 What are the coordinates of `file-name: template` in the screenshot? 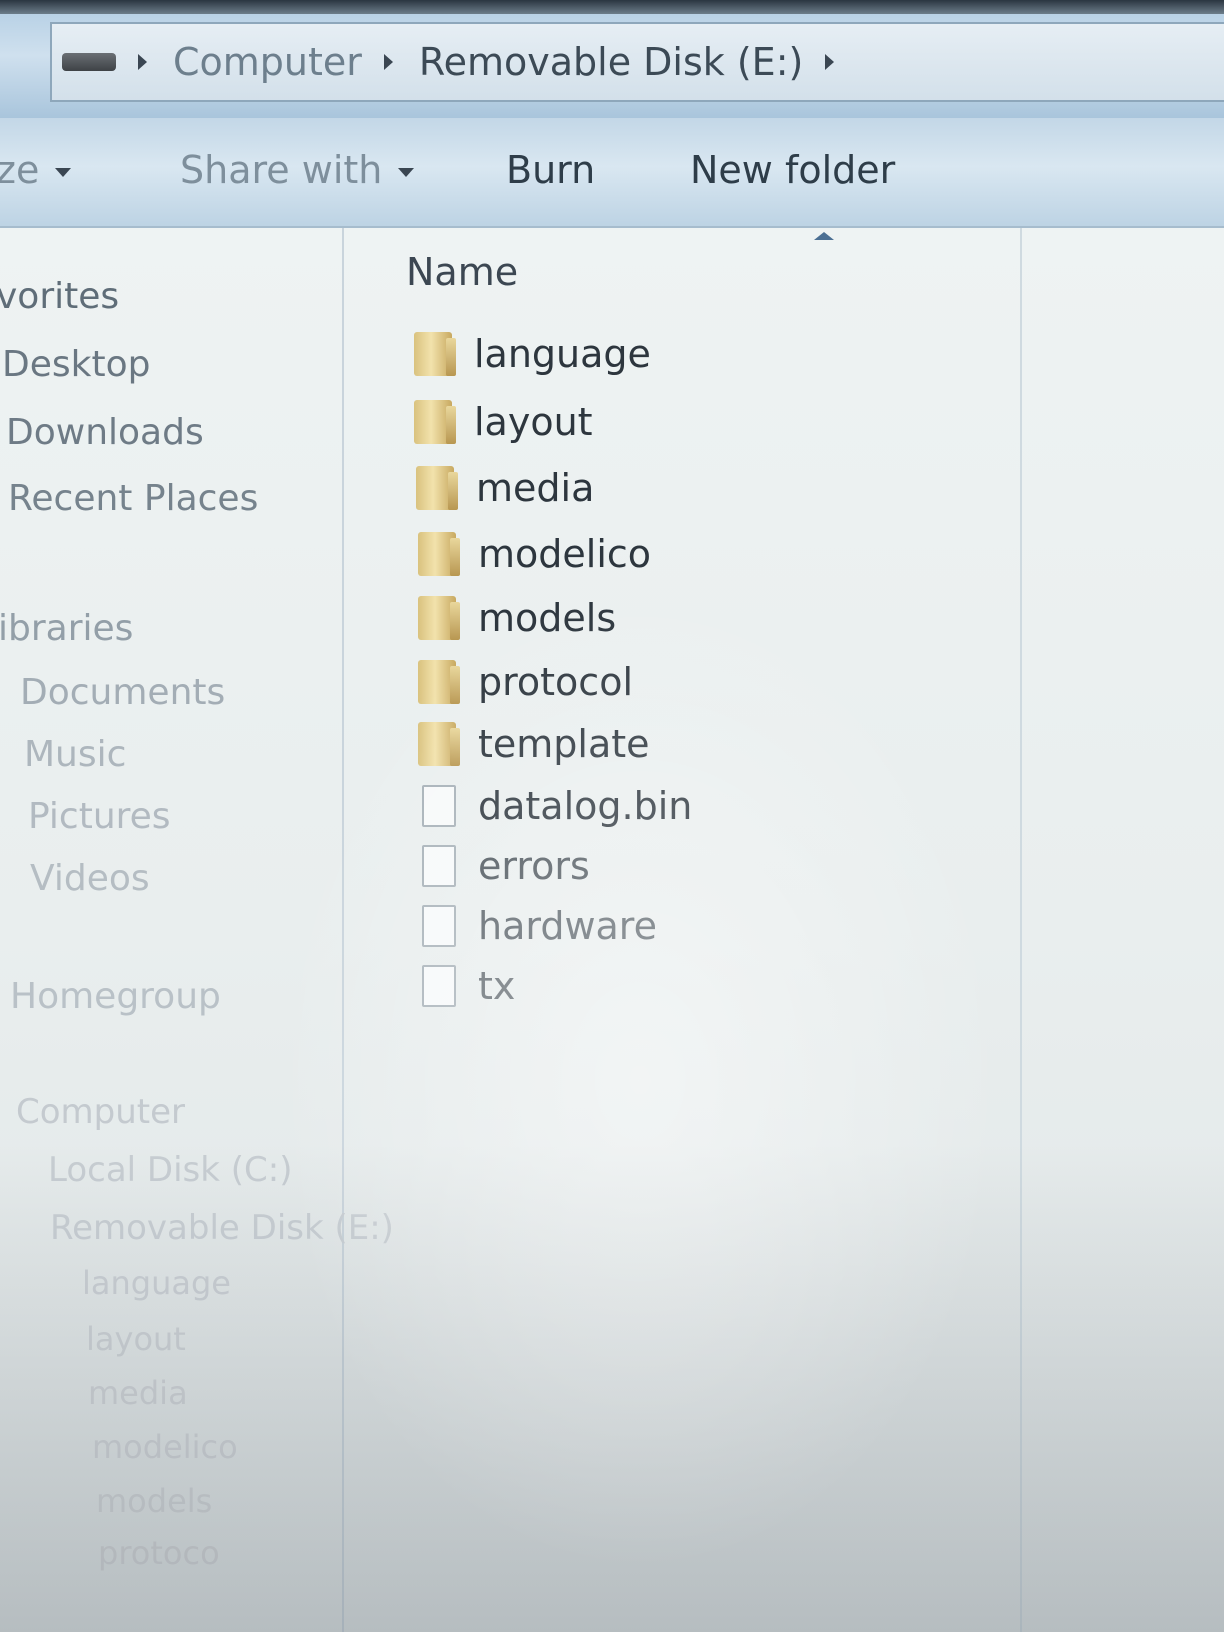 It's located at (564, 744).